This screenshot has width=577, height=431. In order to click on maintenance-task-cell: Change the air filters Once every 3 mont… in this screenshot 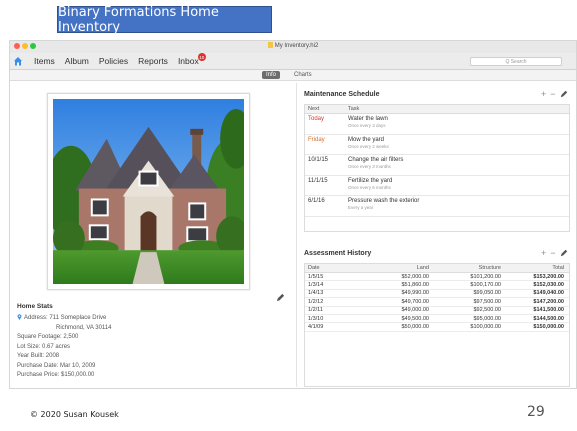, I will do `click(375, 165)`.